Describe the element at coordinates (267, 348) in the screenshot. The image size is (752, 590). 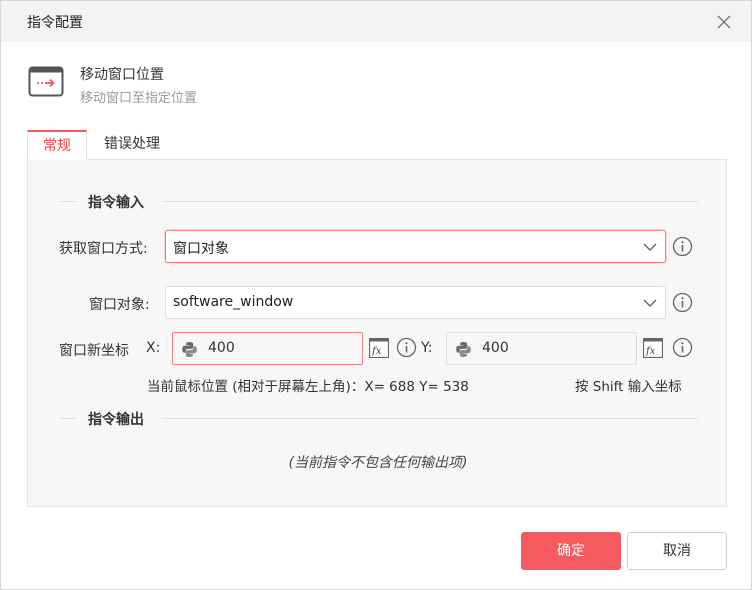
I see `x-coordinate-input: 400` at that location.